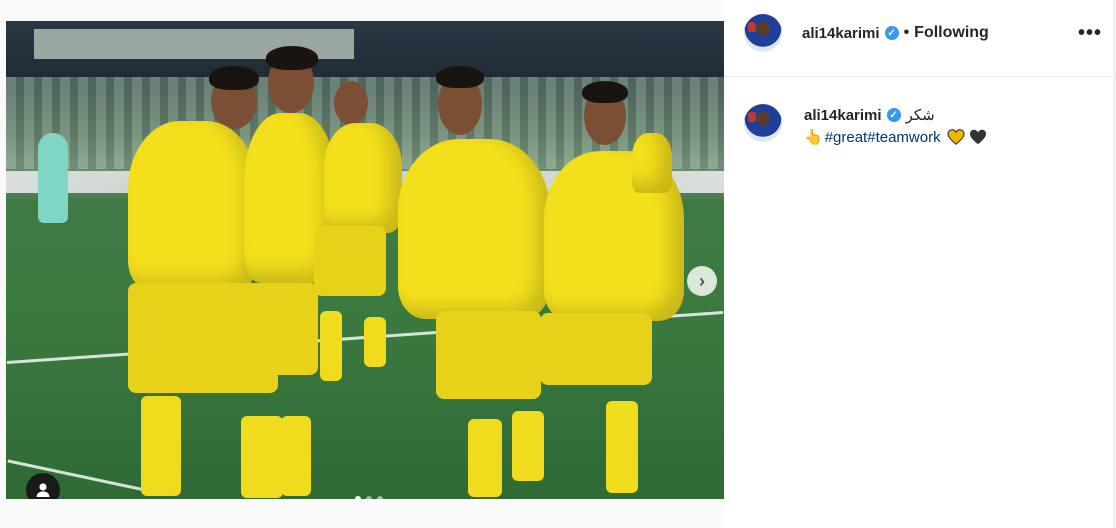  I want to click on more-options-icon: •••, so click(1090, 33).